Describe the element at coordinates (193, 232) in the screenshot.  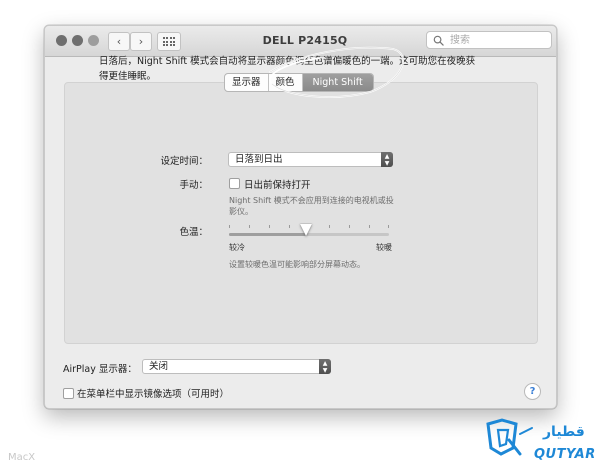
I see `temperature-label: 色温：` at that location.